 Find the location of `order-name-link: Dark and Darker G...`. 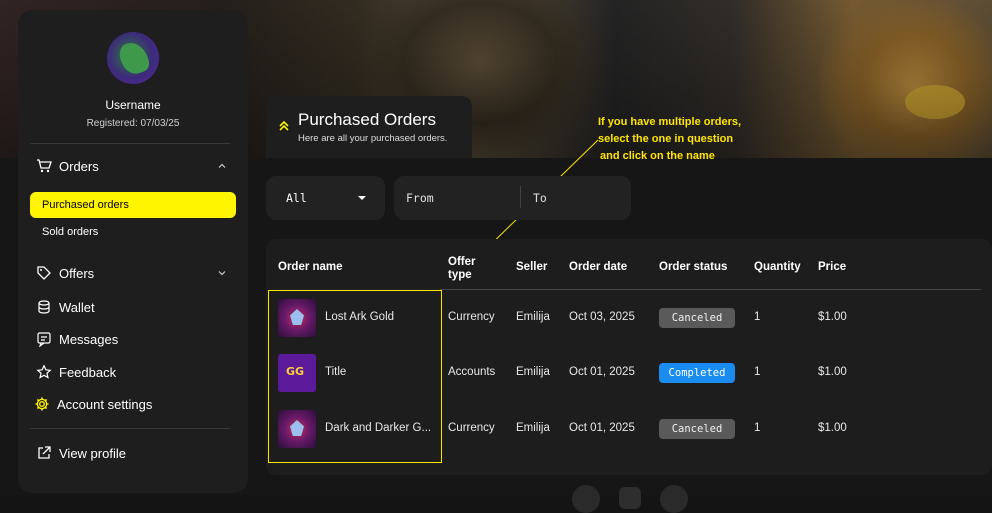

order-name-link: Dark and Darker G... is located at coordinates (378, 428).